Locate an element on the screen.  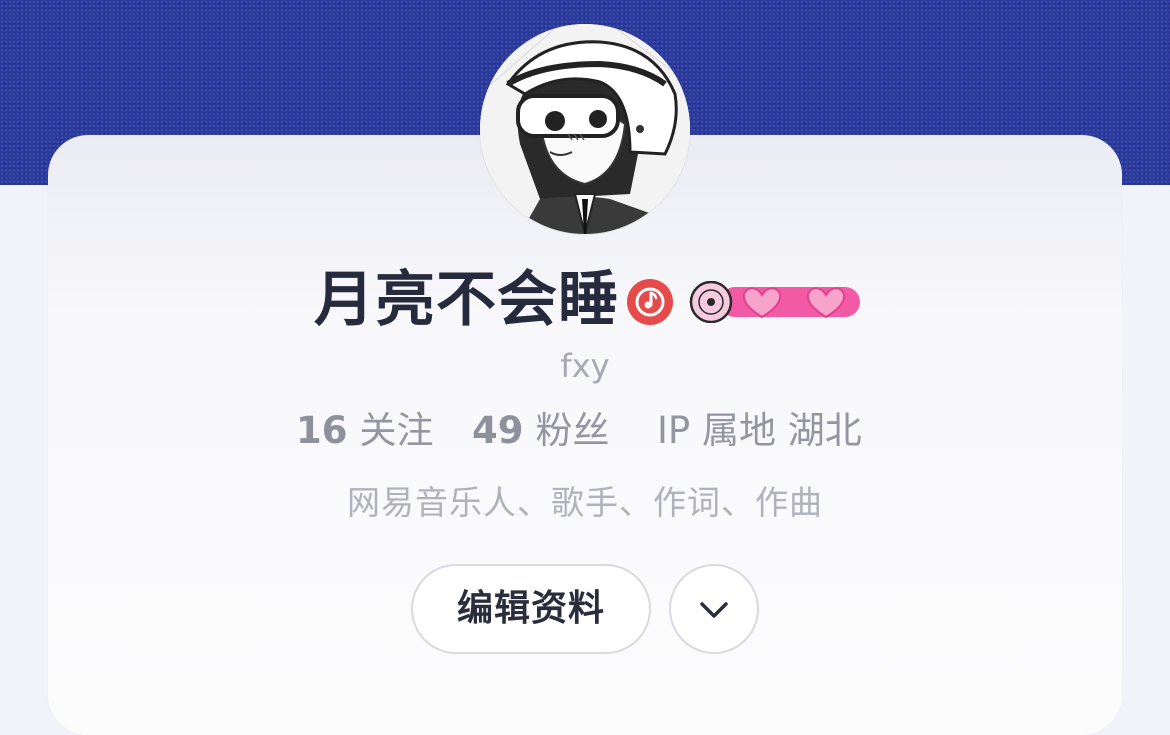
fans-count: 49 is located at coordinates (498, 430).